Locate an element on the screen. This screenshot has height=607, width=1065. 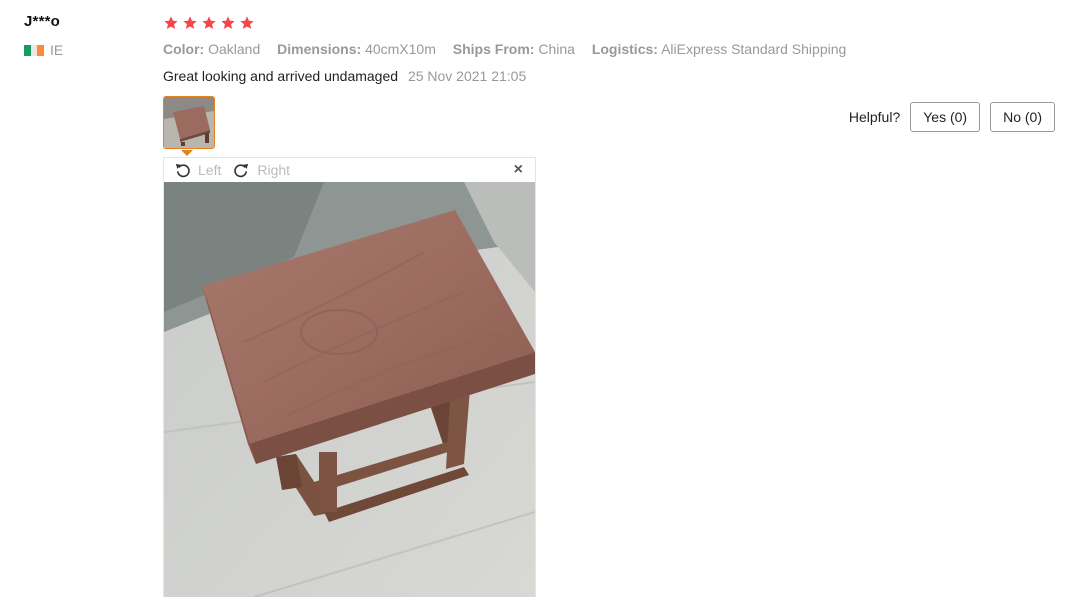
rotate-right-icon is located at coordinates (241, 171).